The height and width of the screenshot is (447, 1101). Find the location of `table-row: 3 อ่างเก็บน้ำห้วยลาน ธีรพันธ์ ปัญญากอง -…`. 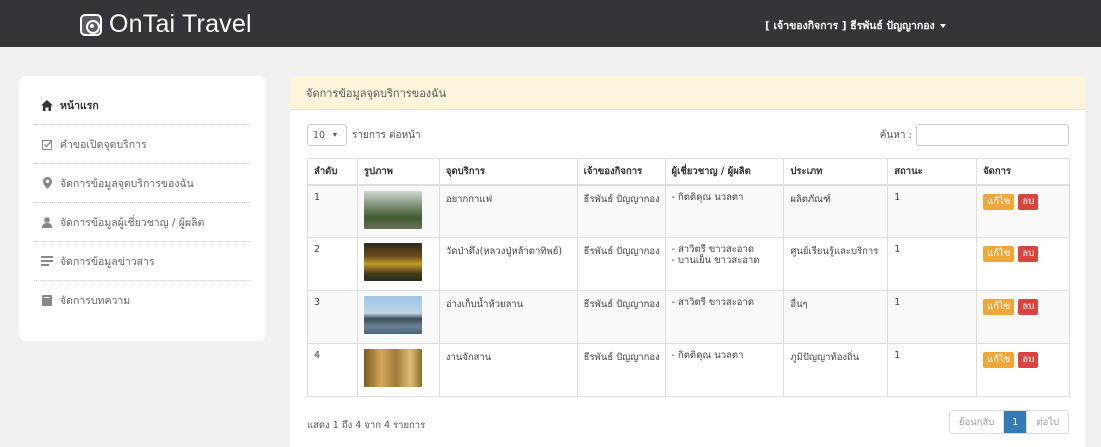

table-row: 3 อ่างเก็บน้ำห้วยลาน ธีรพันธ์ ปัญญากอง -… is located at coordinates (688, 317).